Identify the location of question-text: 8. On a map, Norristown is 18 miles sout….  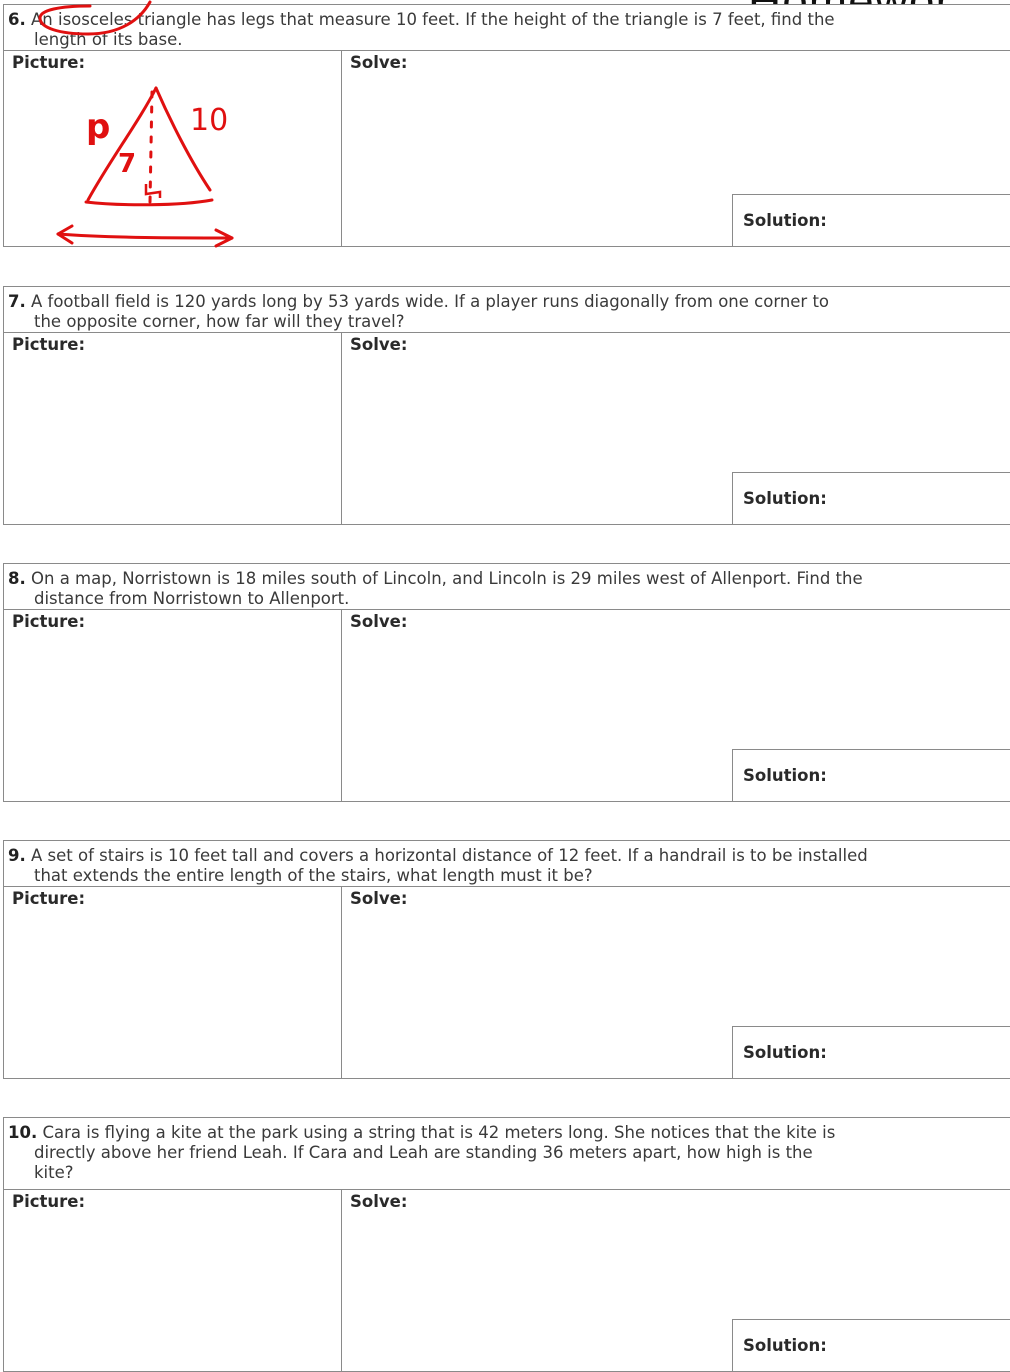
(507, 587).